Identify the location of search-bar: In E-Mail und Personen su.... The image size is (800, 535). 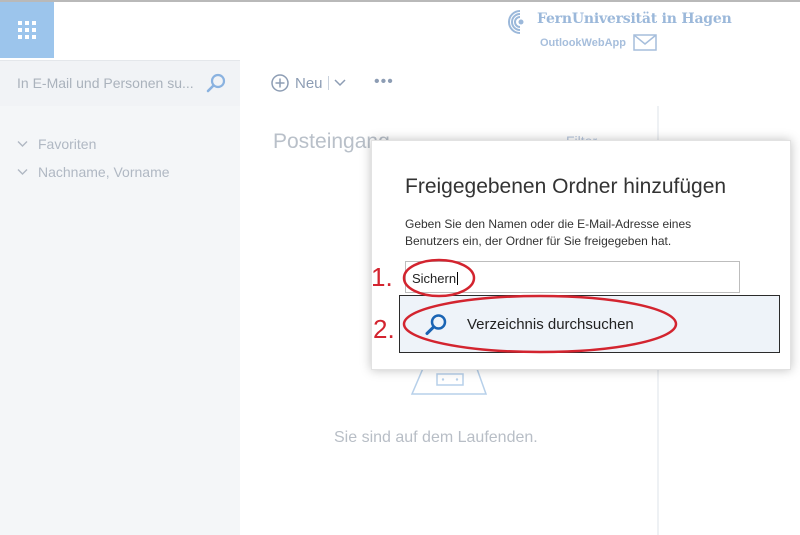
(120, 83).